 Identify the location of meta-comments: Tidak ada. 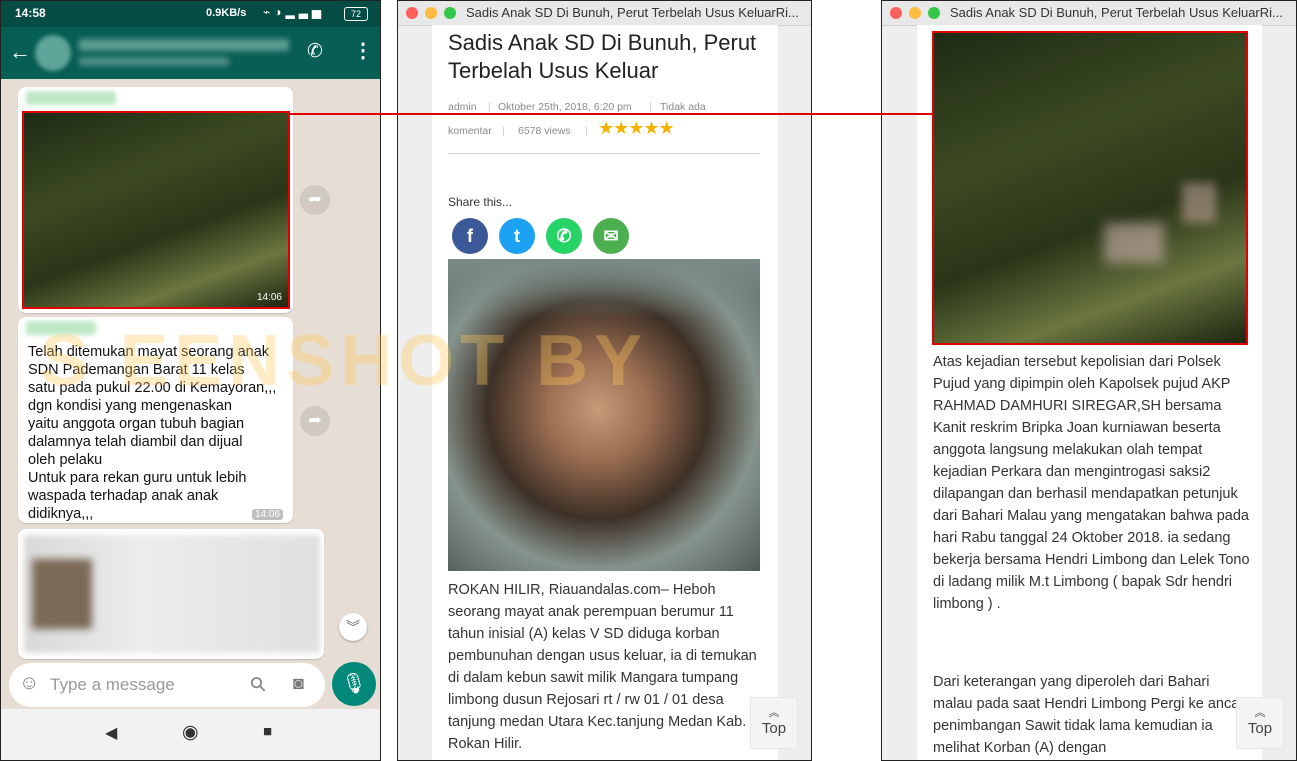
(683, 107).